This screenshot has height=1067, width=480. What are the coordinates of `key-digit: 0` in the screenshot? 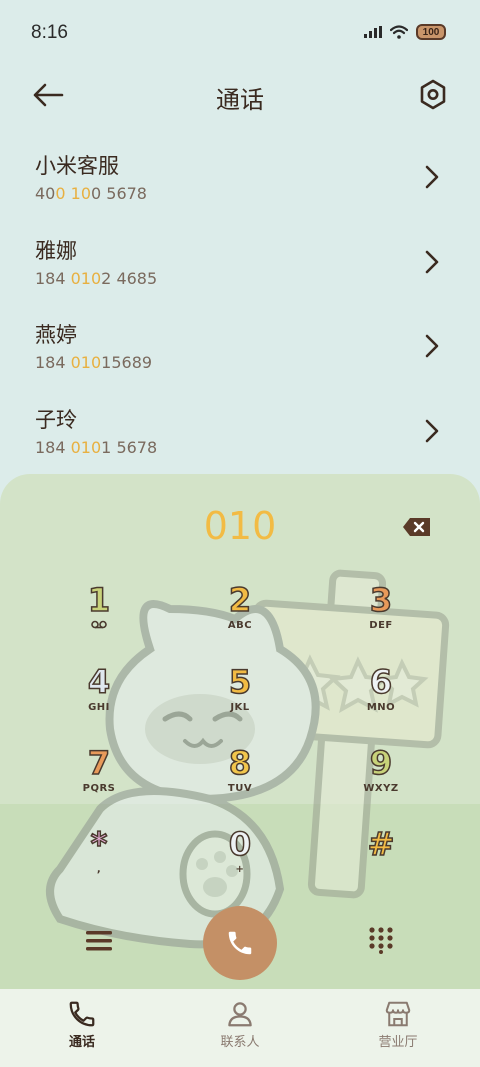 It's located at (240, 844).